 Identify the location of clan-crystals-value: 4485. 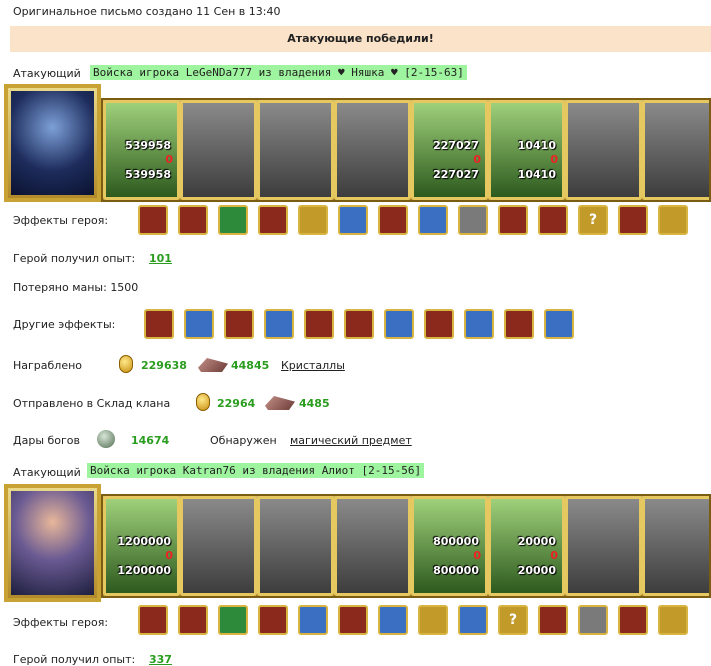
(314, 403).